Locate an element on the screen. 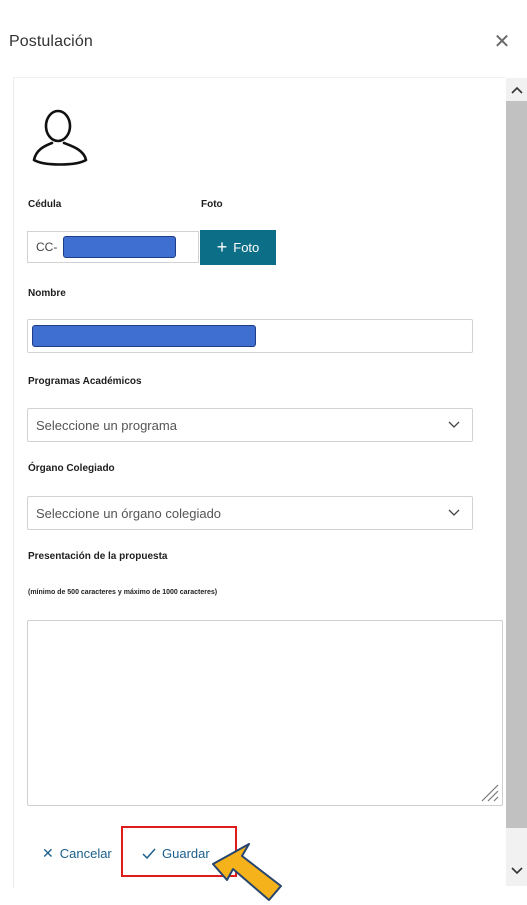  cedula-label: Cédula is located at coordinates (45, 204).